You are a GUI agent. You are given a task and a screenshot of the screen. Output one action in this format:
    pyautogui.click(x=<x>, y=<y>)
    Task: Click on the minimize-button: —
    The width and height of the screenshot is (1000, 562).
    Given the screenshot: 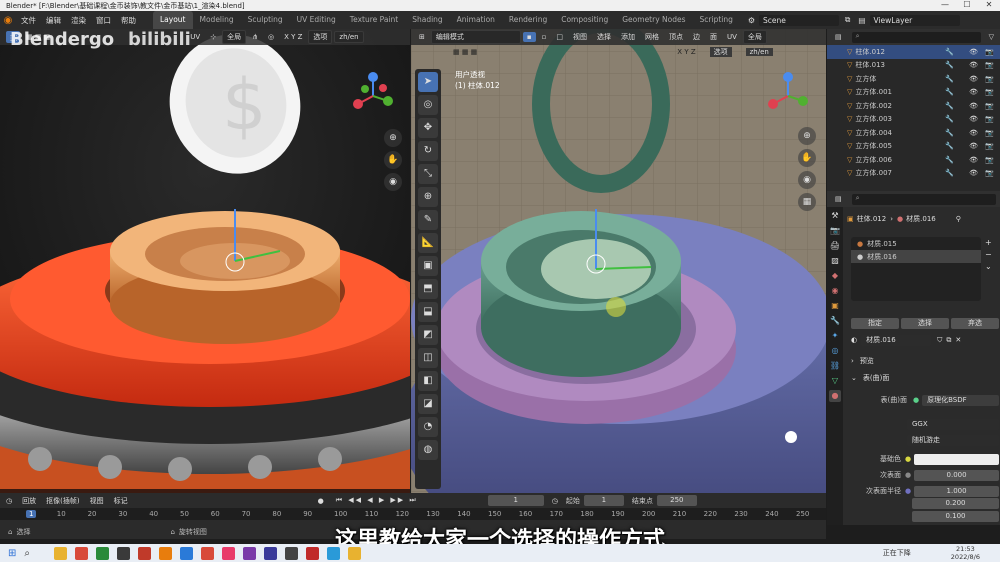 What is the action you would take?
    pyautogui.click(x=945, y=4)
    